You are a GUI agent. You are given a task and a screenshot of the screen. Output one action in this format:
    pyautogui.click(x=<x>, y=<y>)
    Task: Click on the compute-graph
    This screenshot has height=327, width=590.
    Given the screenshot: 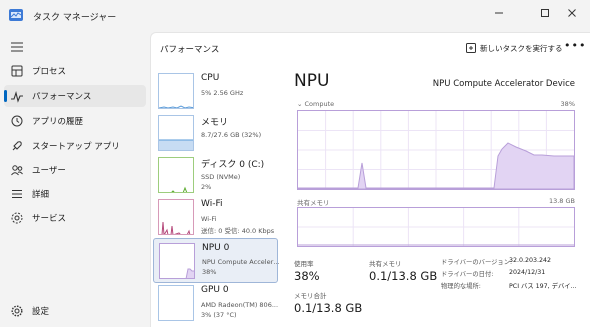 What is the action you would take?
    pyautogui.click(x=436, y=150)
    